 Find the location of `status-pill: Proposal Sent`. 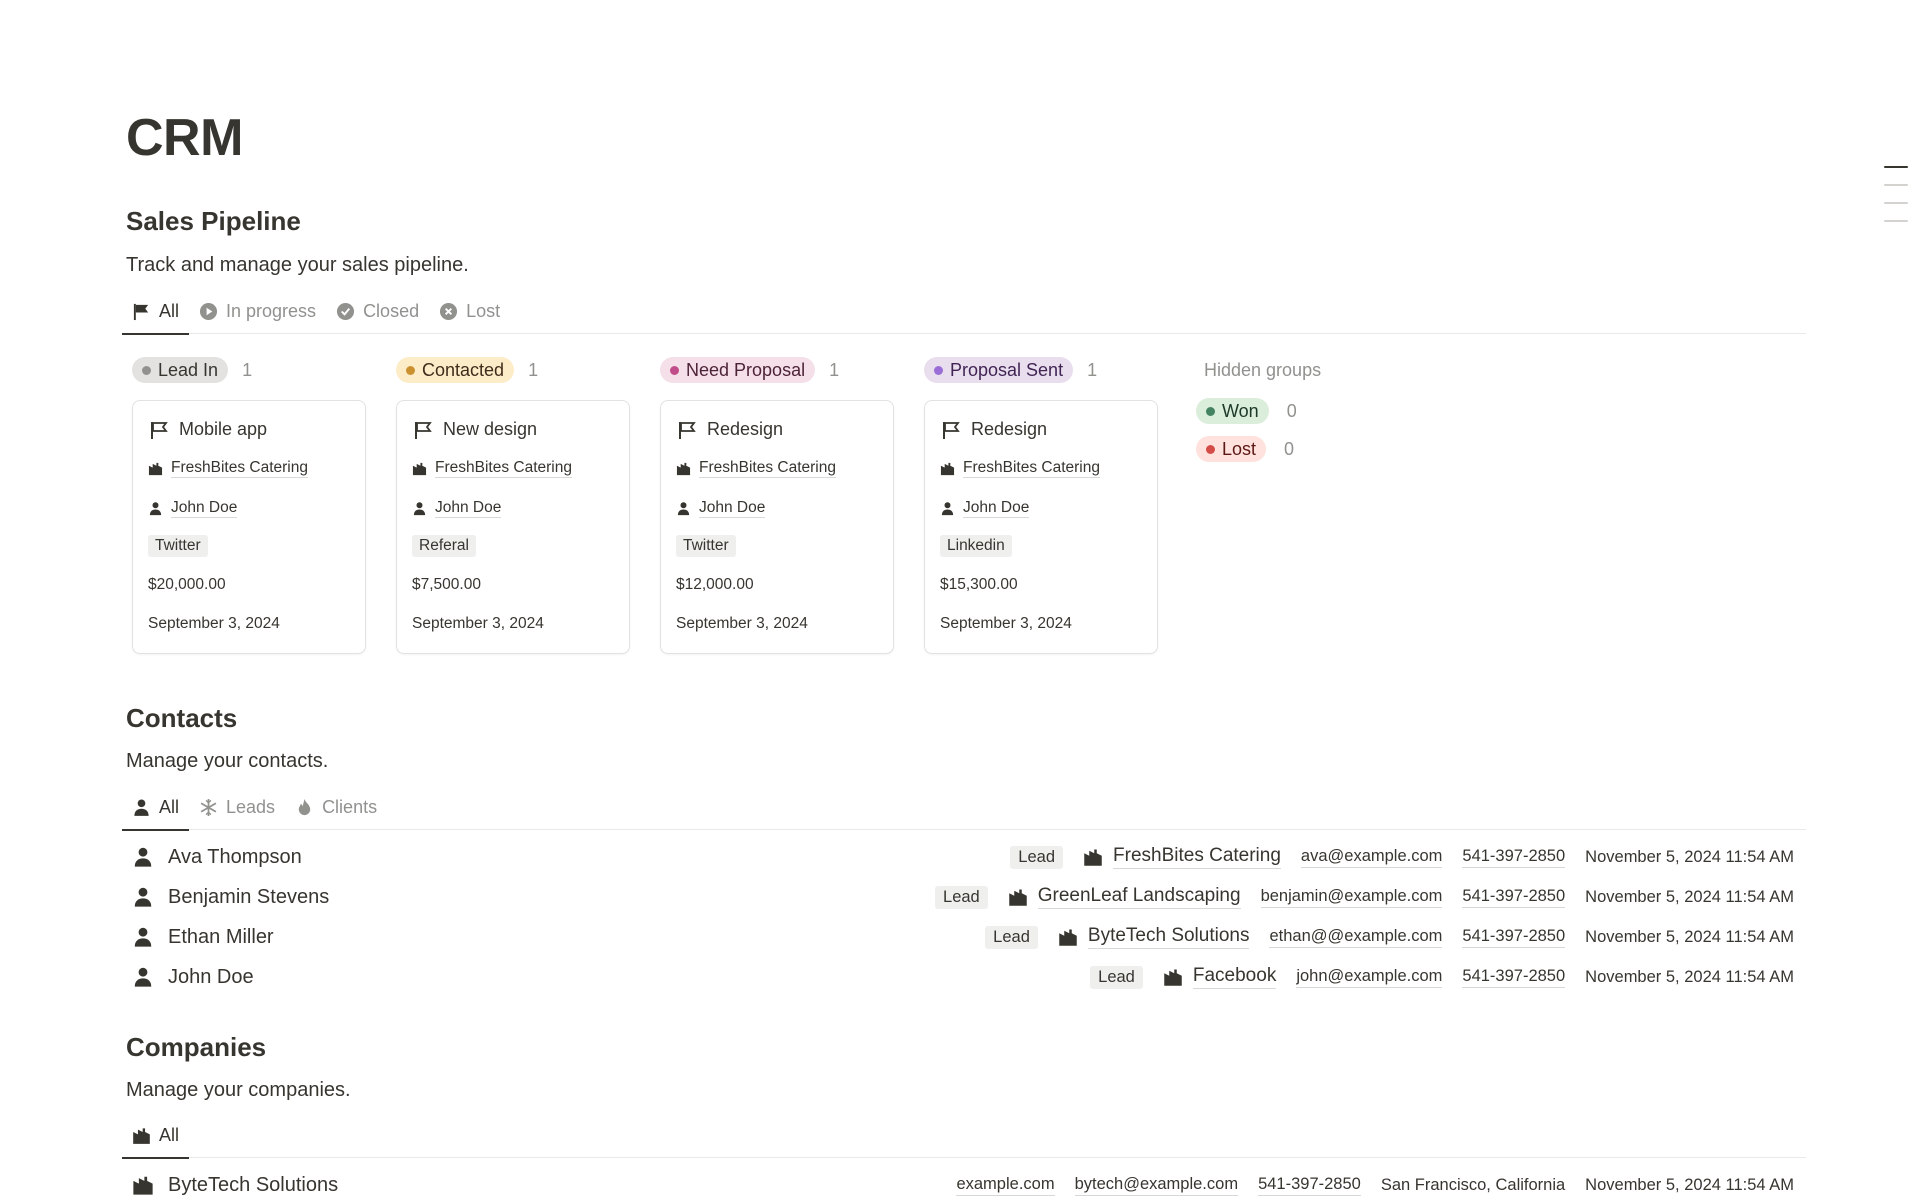

status-pill: Proposal Sent is located at coordinates (999, 370).